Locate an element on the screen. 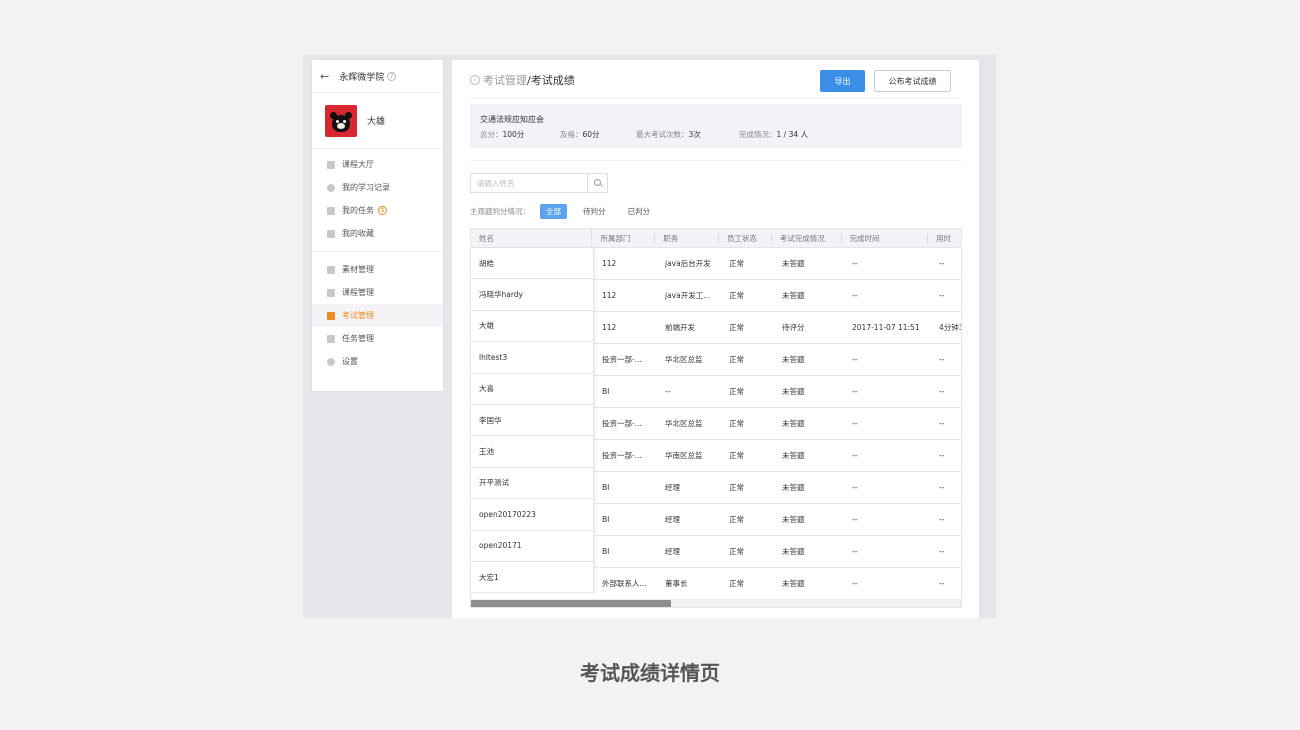 This screenshot has width=1300, height=730. max-attempts: 最大考试次数：3次 is located at coordinates (668, 134).